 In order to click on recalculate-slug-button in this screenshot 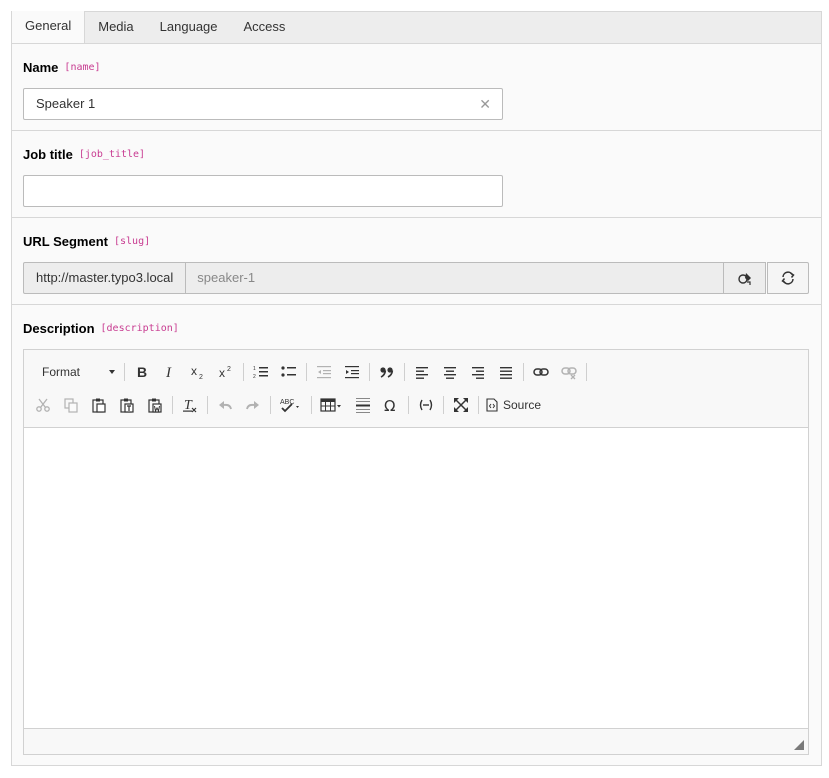, I will do `click(788, 278)`.